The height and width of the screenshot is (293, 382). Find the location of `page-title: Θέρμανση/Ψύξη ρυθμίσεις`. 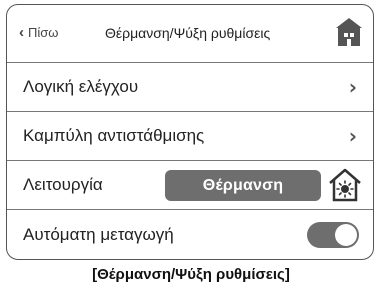

page-title: Θέρμανση/Ψύξη ρυθμίσεις is located at coordinates (188, 33).